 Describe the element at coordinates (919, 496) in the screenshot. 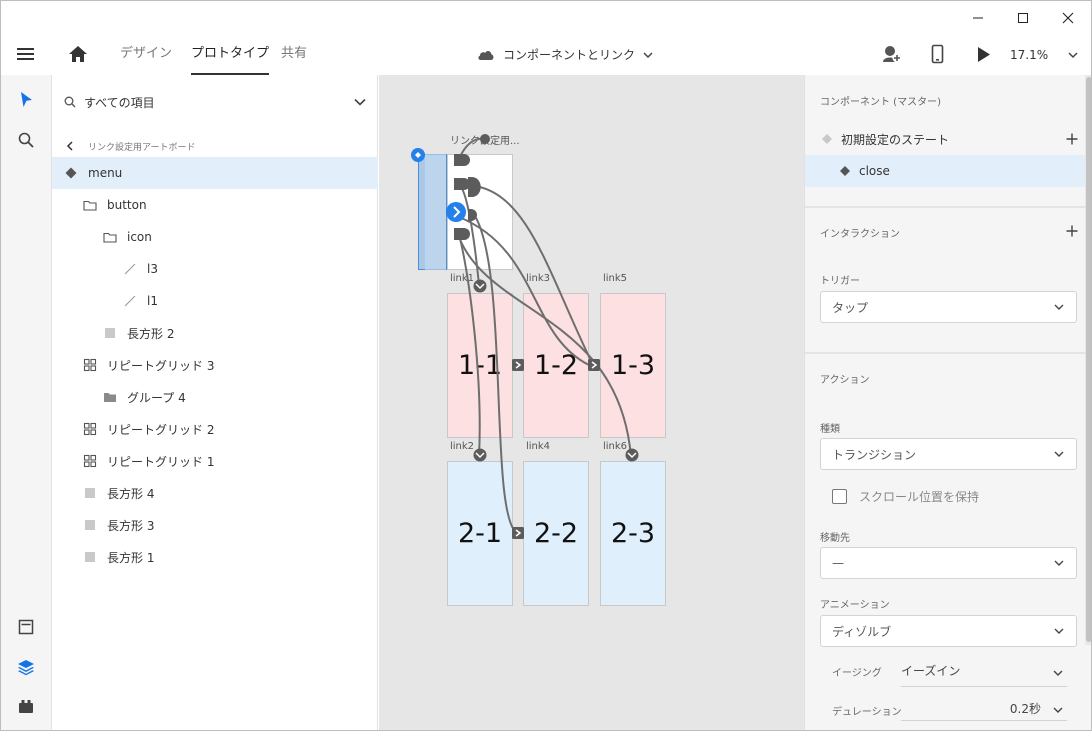

I see `preserve-scroll-label: スクロール位置を保持` at that location.